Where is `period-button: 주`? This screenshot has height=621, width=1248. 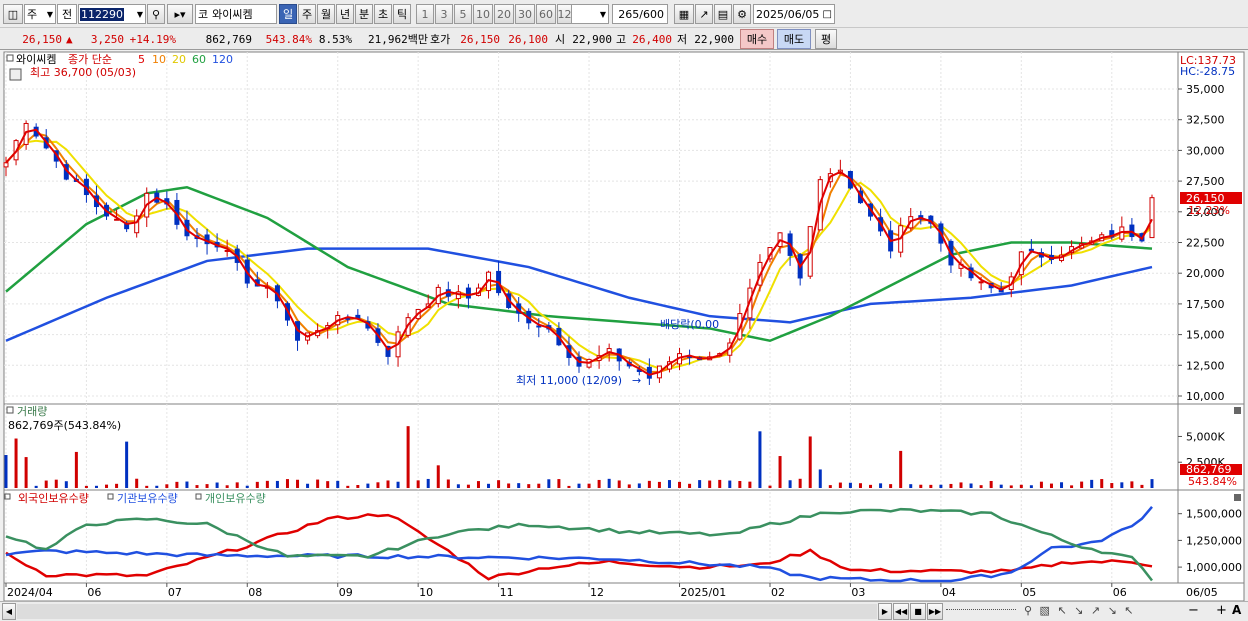 period-button: 주 is located at coordinates (307, 14).